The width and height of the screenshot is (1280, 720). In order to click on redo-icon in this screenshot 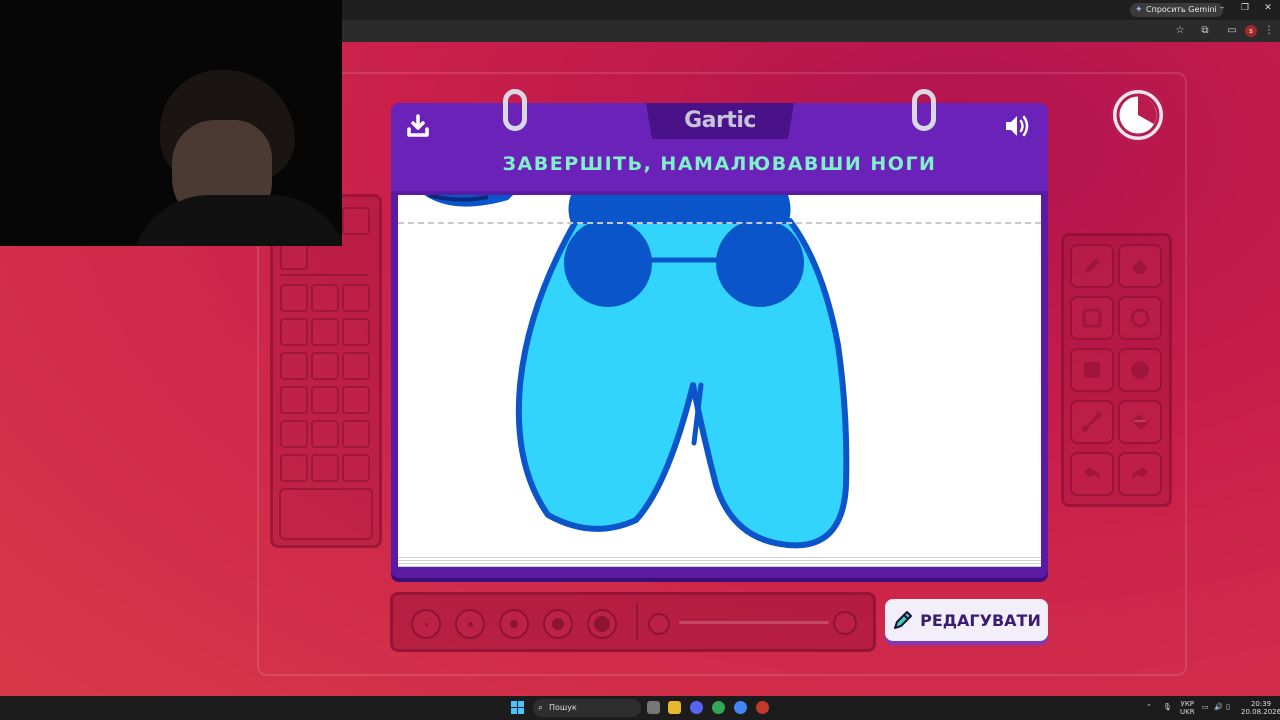, I will do `click(1140, 473)`.